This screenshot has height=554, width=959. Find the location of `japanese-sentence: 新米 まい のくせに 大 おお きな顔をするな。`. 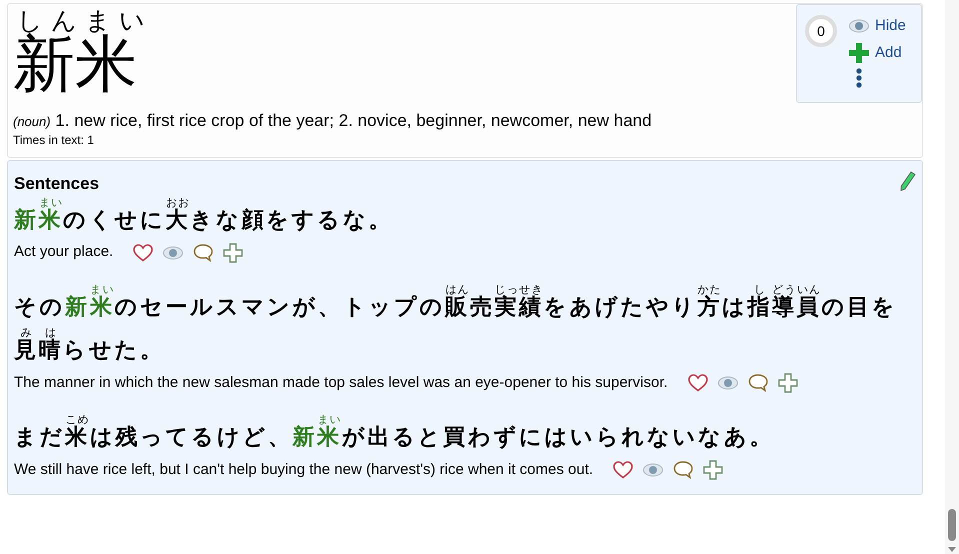

japanese-sentence: 新米 まい のくせに 大 おお きな顔をするな。 is located at coordinates (204, 215).